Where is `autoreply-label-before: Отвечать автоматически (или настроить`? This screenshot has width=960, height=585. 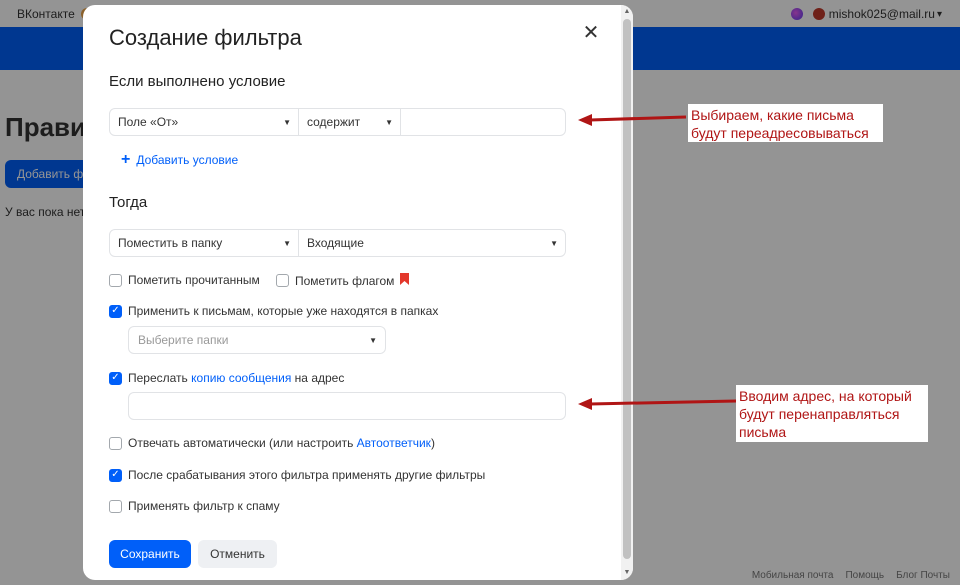
autoreply-label-before: Отвечать автоматически (или настроить is located at coordinates (242, 443).